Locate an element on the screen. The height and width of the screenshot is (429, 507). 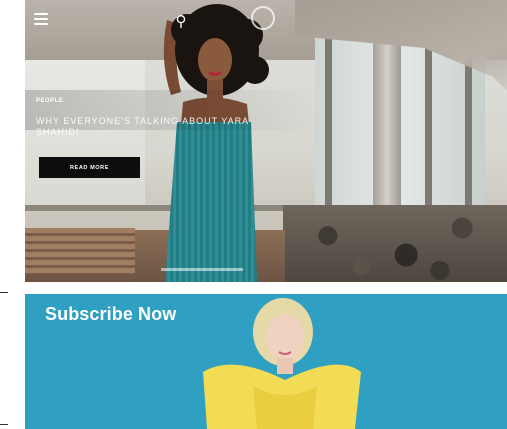
article-category: PEOPLE is located at coordinates (49, 101).